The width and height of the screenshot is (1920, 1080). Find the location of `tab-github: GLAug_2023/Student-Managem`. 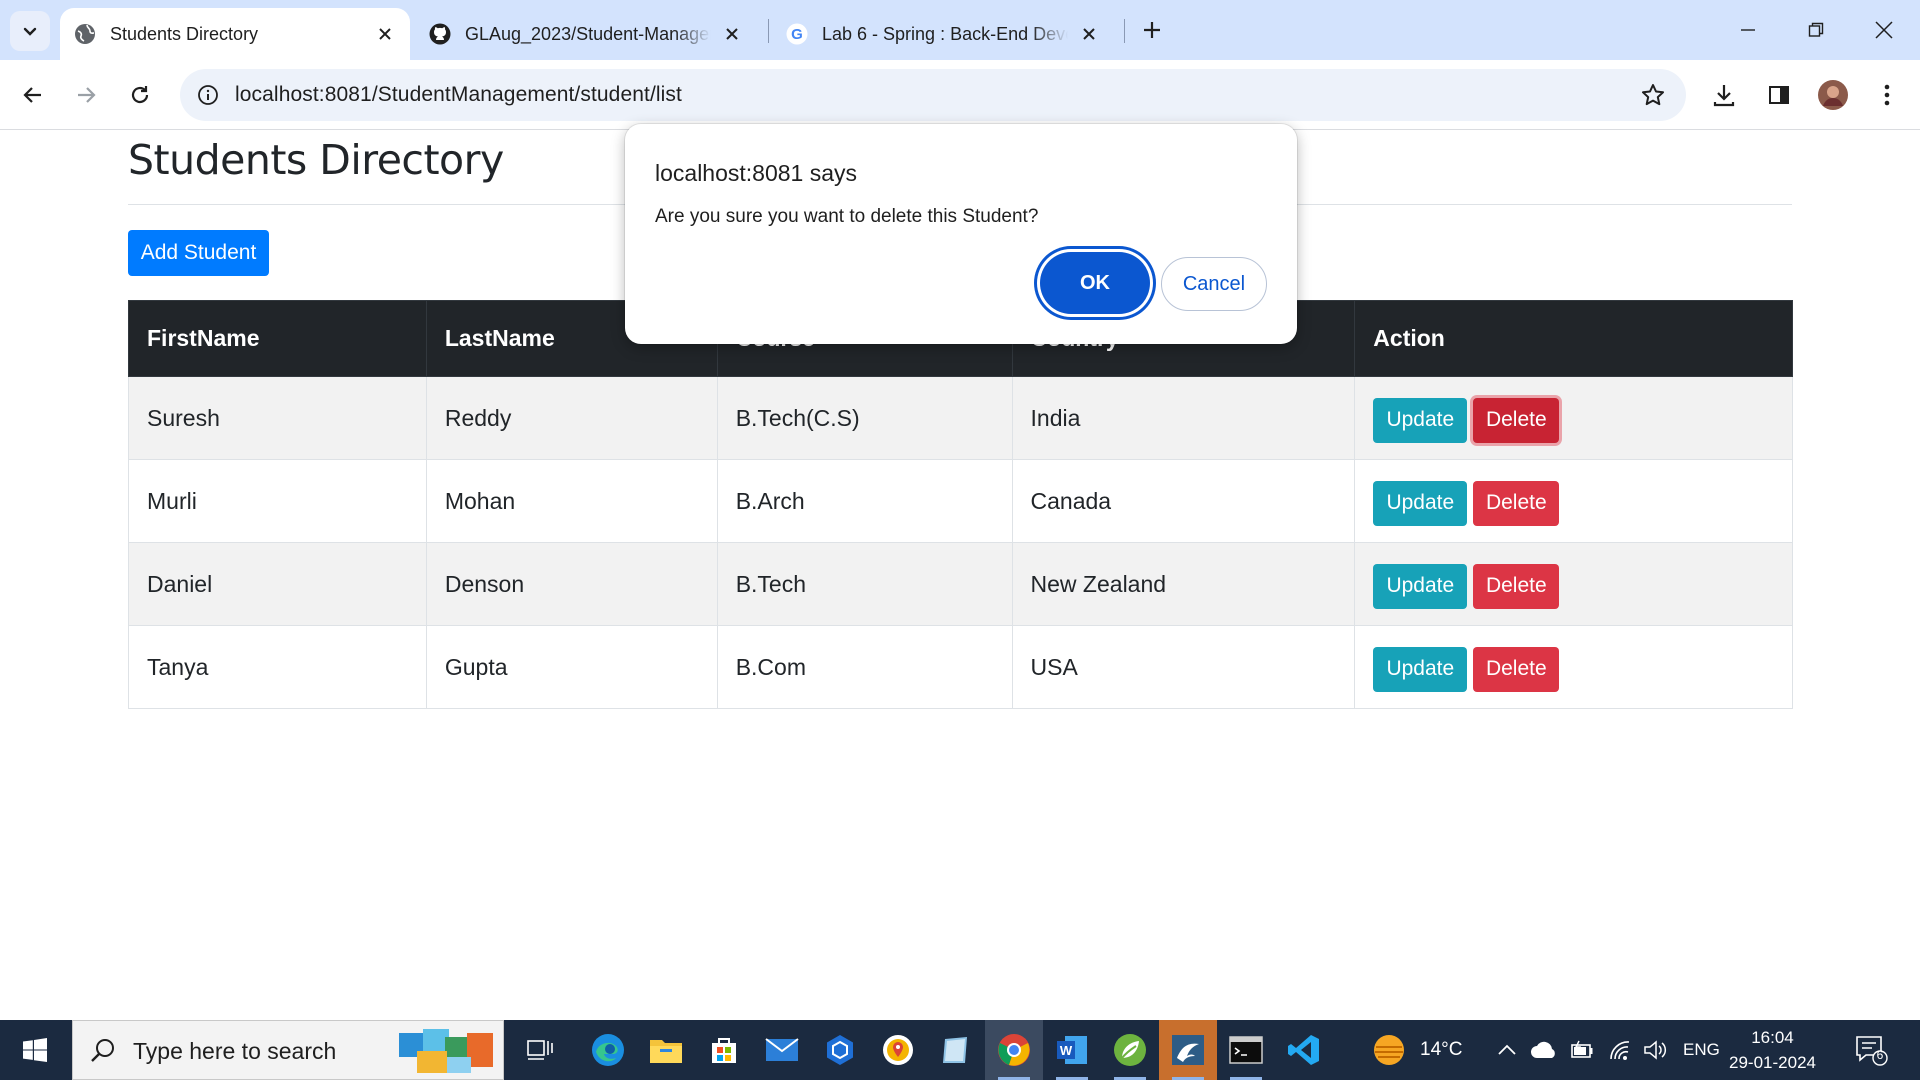

tab-github: GLAug_2023/Student-Managem is located at coordinates (586, 34).